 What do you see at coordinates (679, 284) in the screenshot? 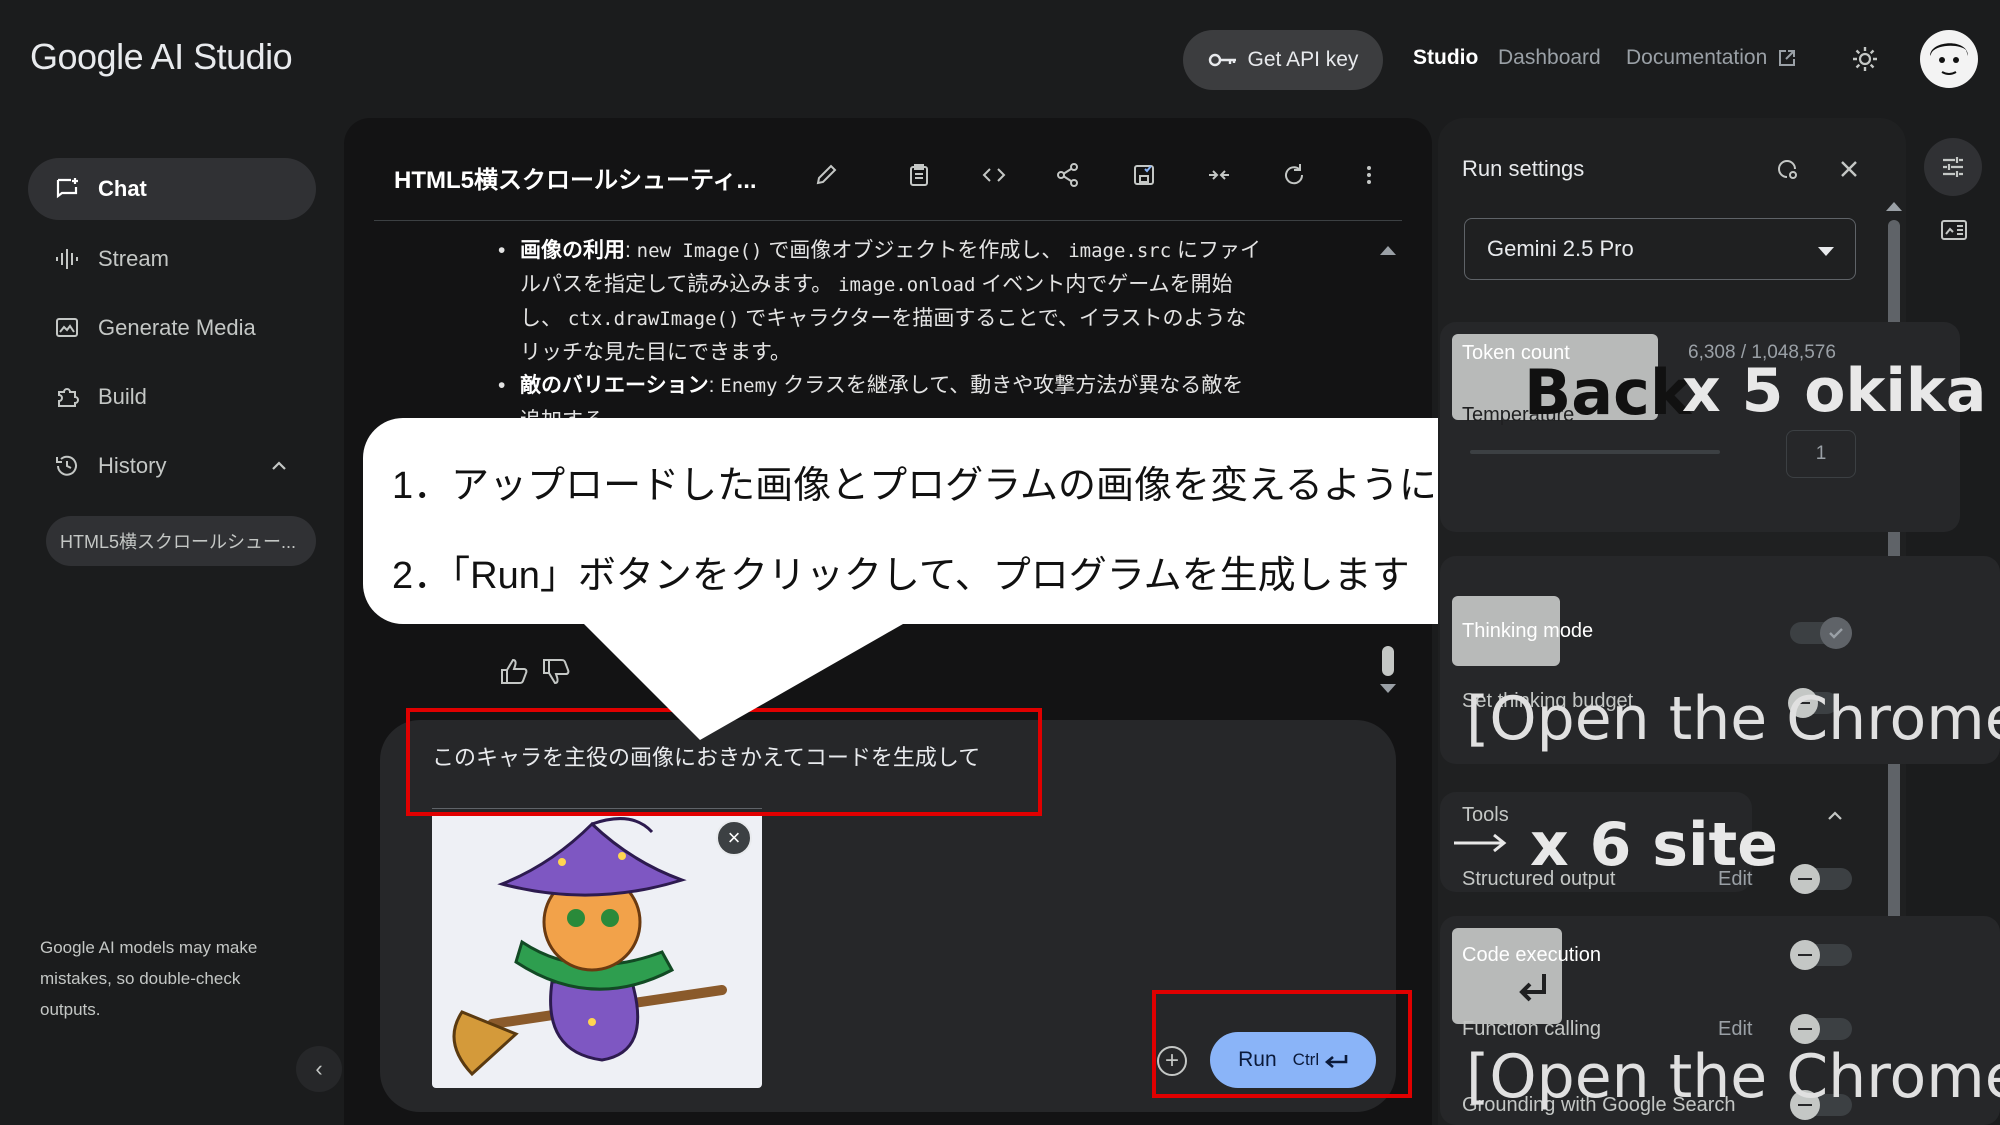
I see `bullet-text: ルパスを指定して読み込みます。` at bounding box center [679, 284].